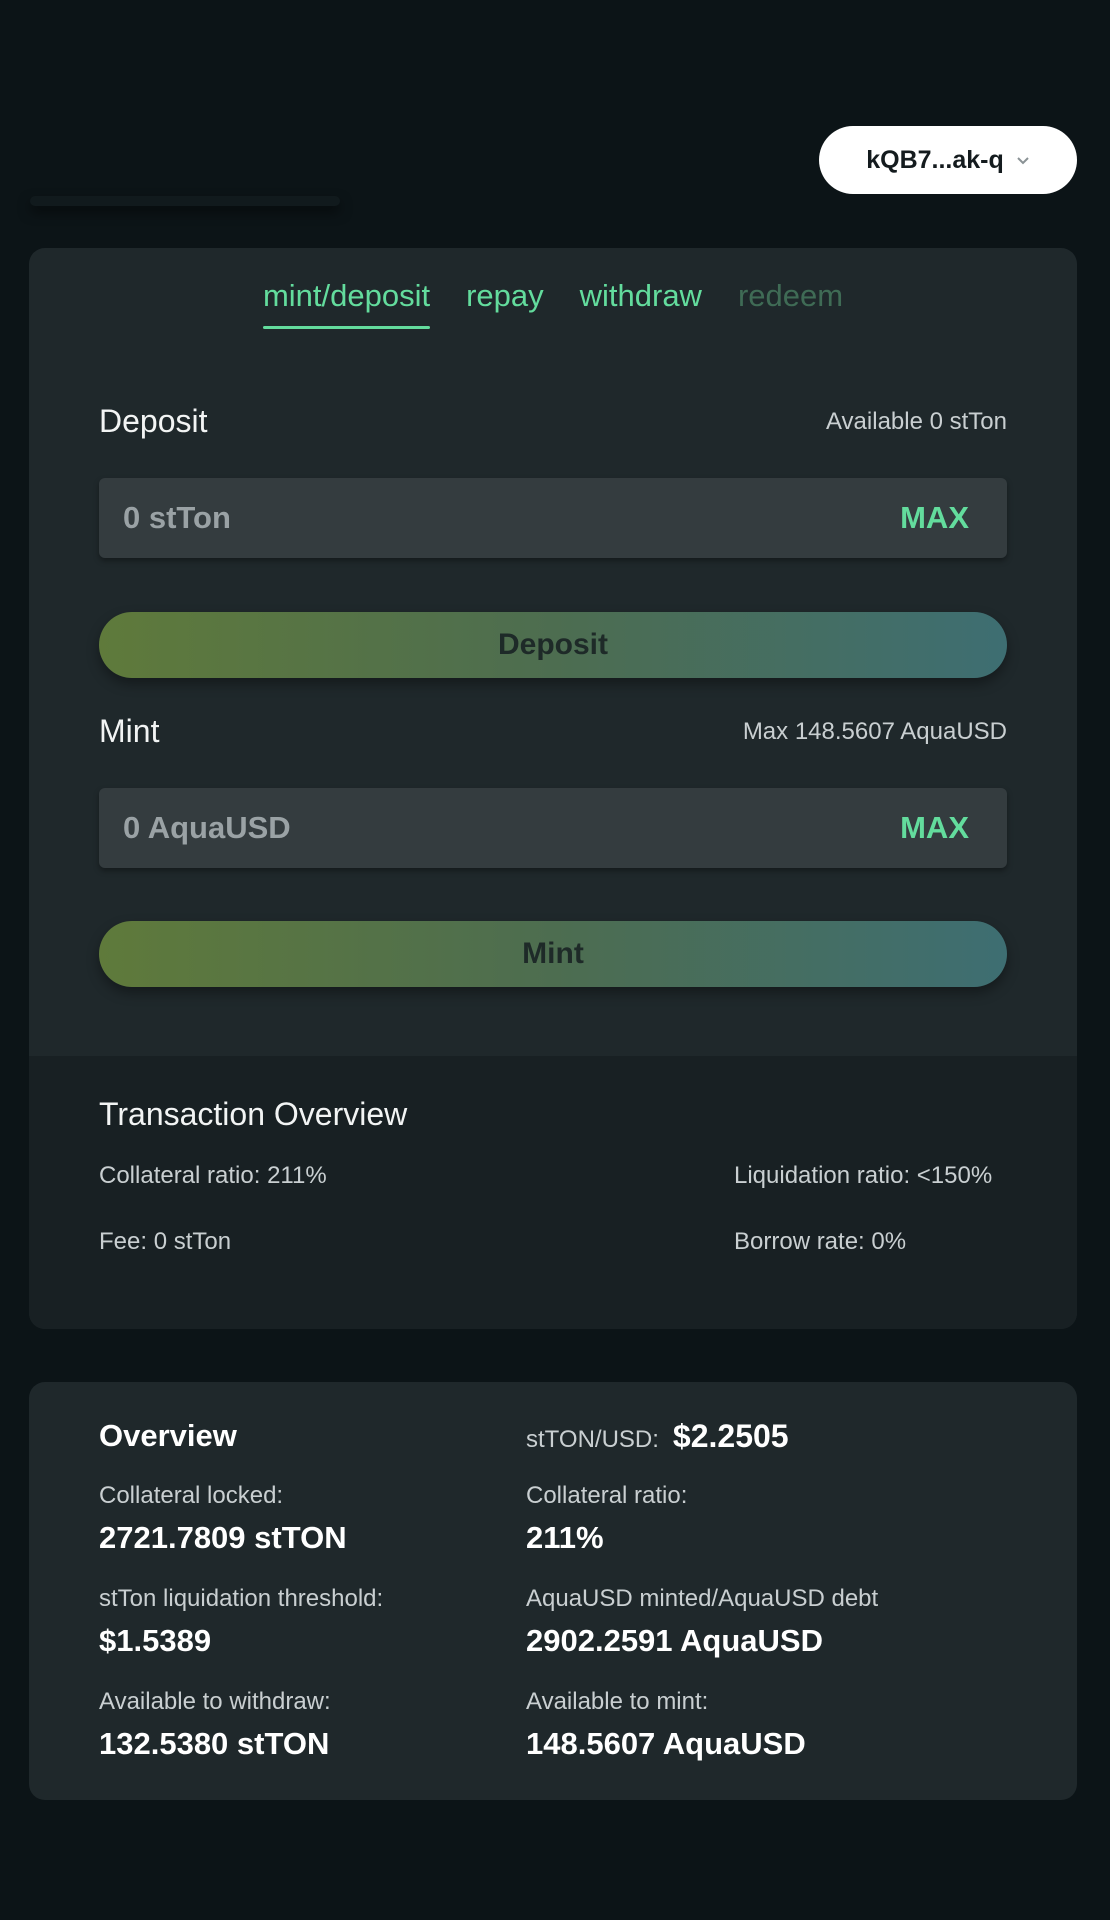 The height and width of the screenshot is (1920, 1110). What do you see at coordinates (790, 303) in the screenshot?
I see `tab-redeem: redeem` at bounding box center [790, 303].